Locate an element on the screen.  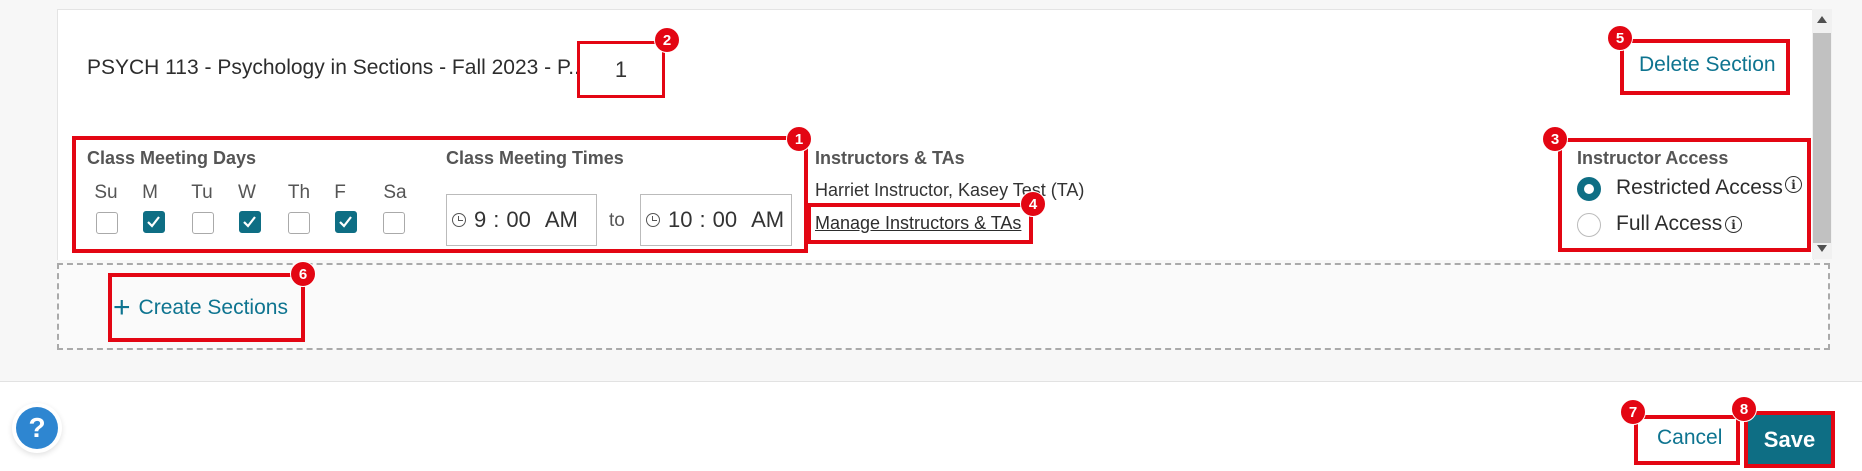
day-label-f: F is located at coordinates (340, 192).